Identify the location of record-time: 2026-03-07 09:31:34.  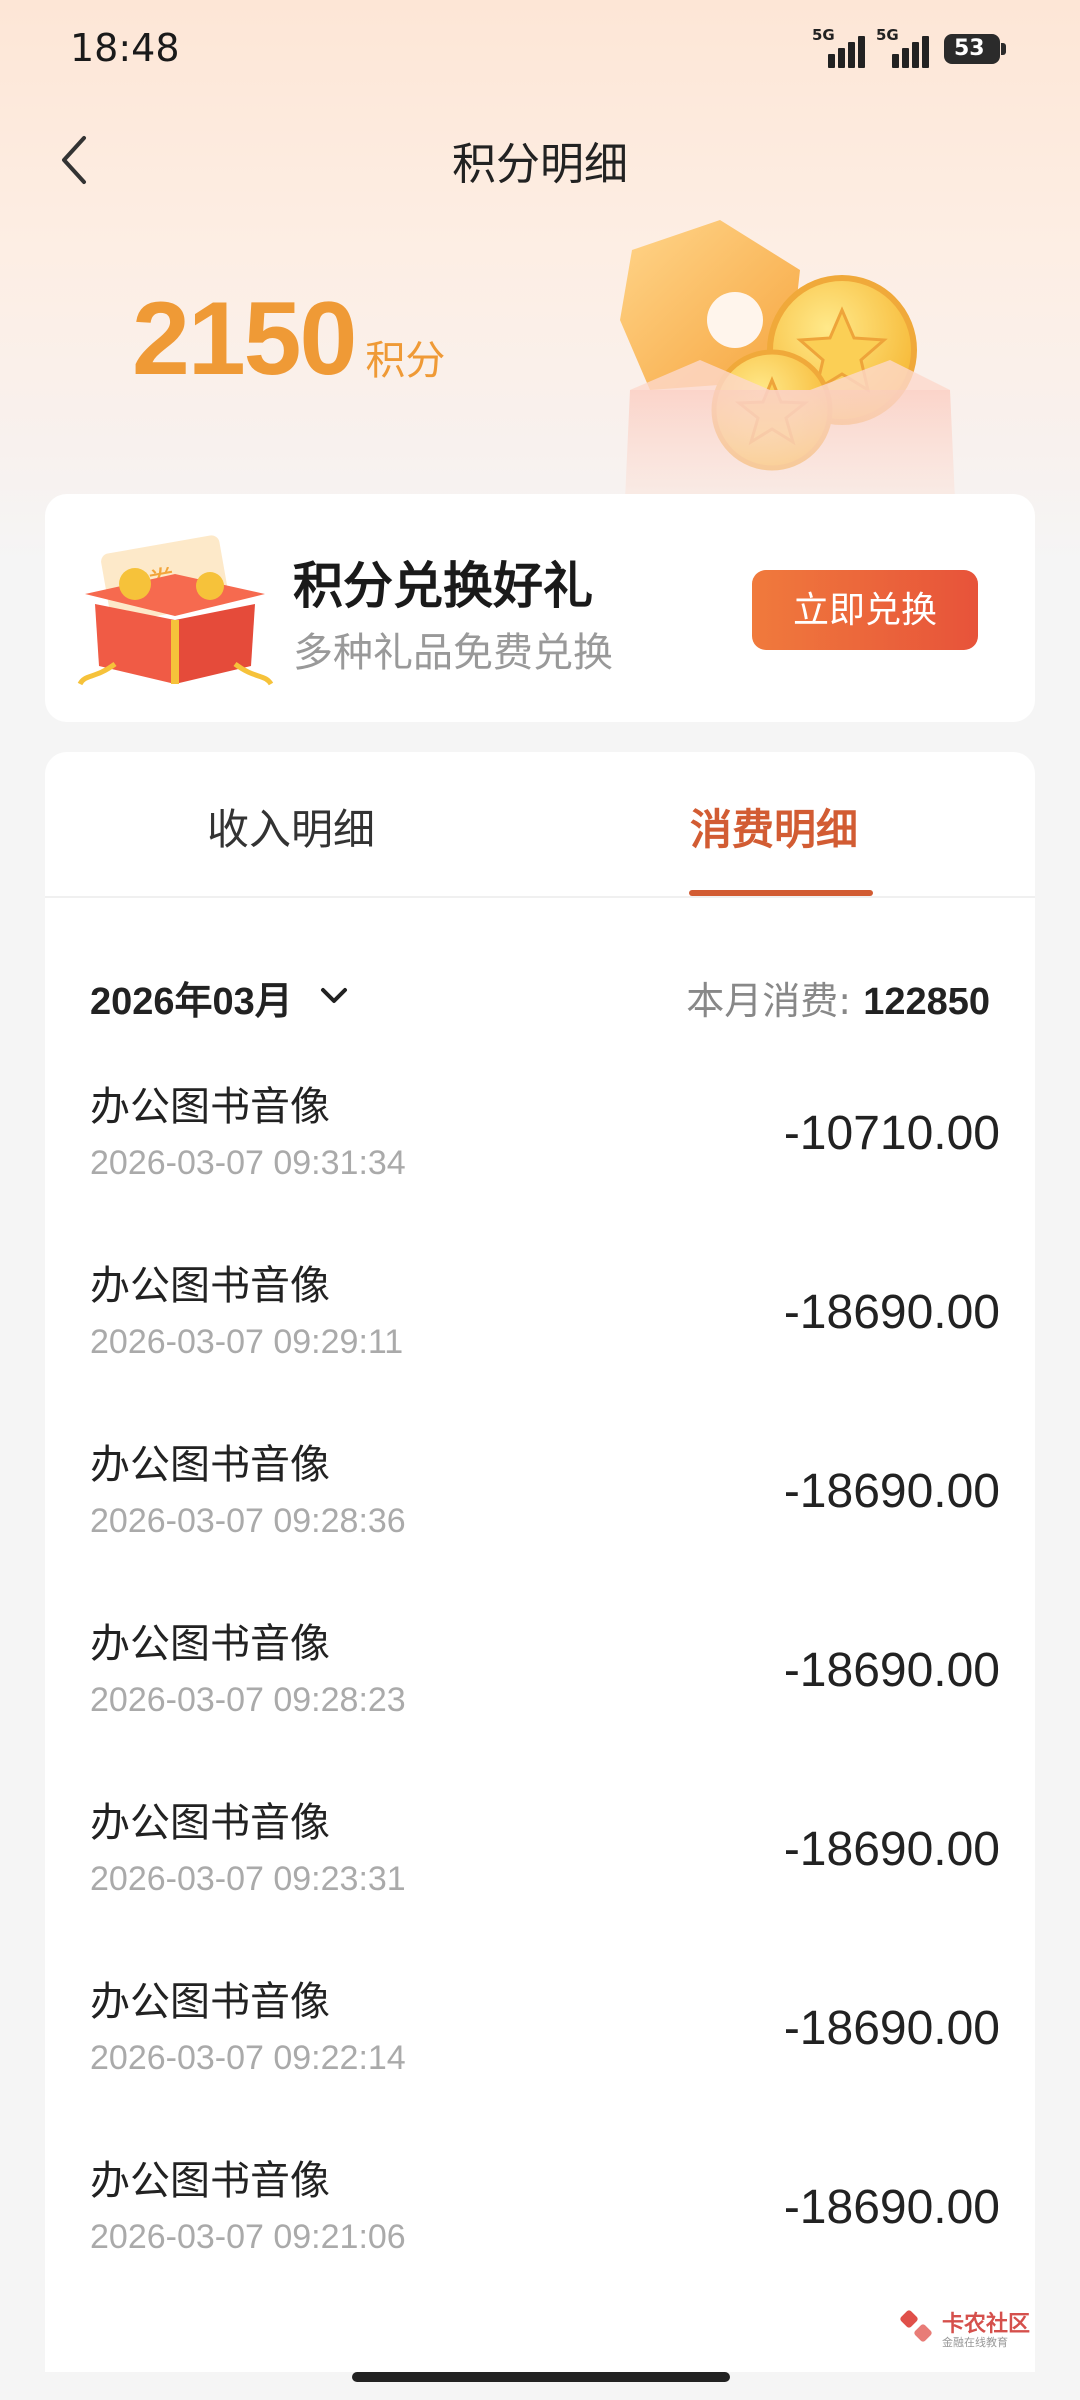
(248, 1163).